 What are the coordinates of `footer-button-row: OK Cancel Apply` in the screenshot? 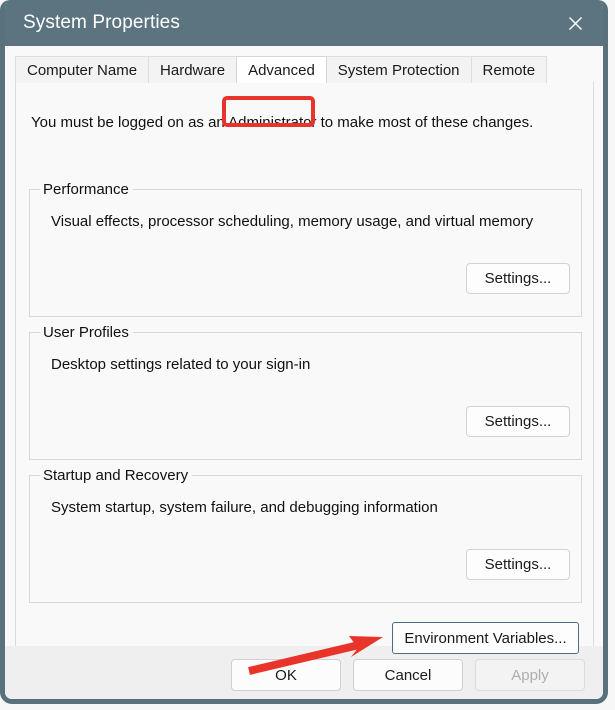 It's located at (408, 675).